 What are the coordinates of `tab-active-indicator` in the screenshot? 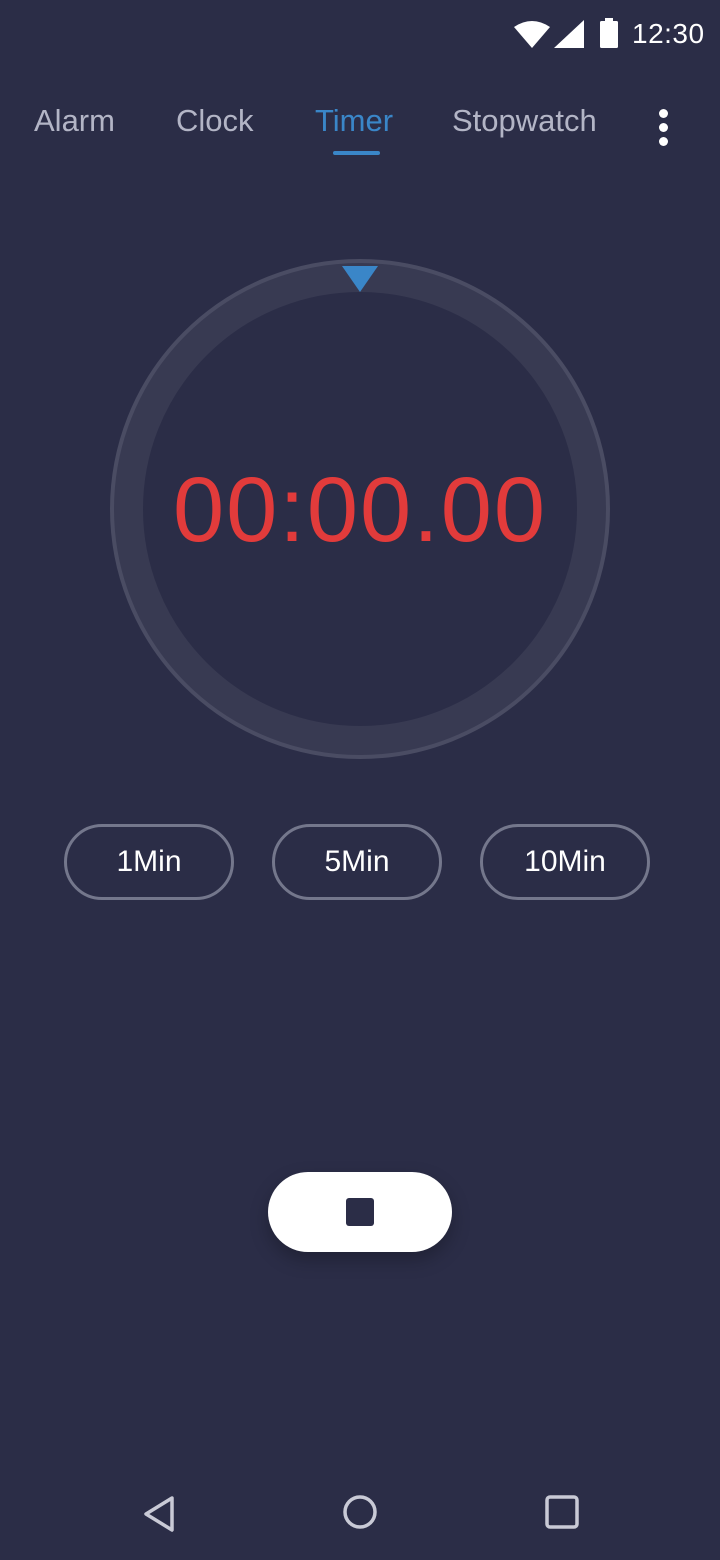 It's located at (356, 153).